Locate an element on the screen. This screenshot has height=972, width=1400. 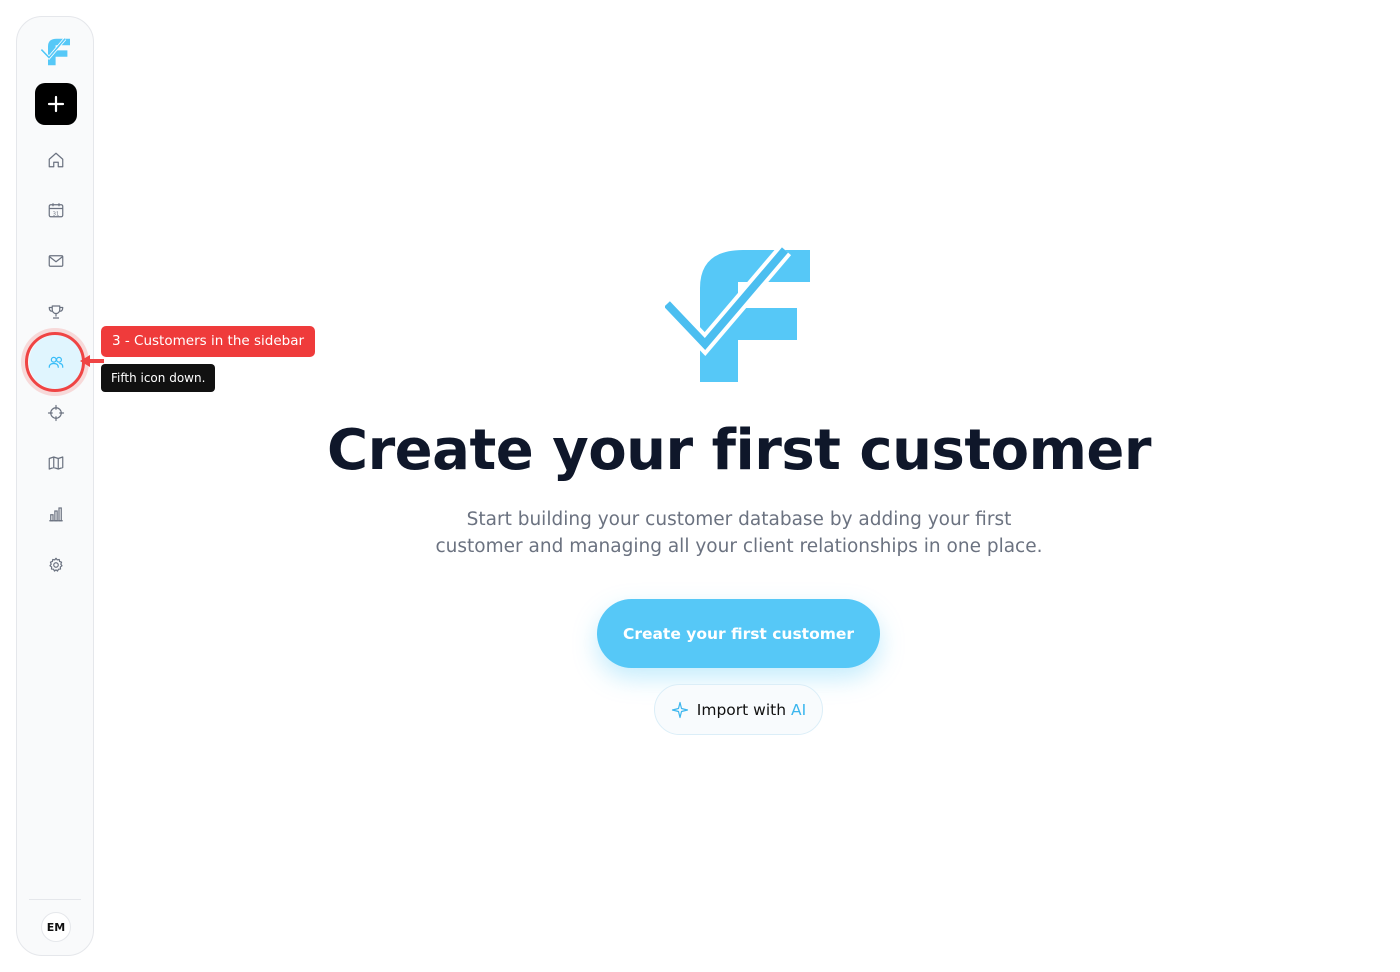
mail-icon is located at coordinates (56, 261).